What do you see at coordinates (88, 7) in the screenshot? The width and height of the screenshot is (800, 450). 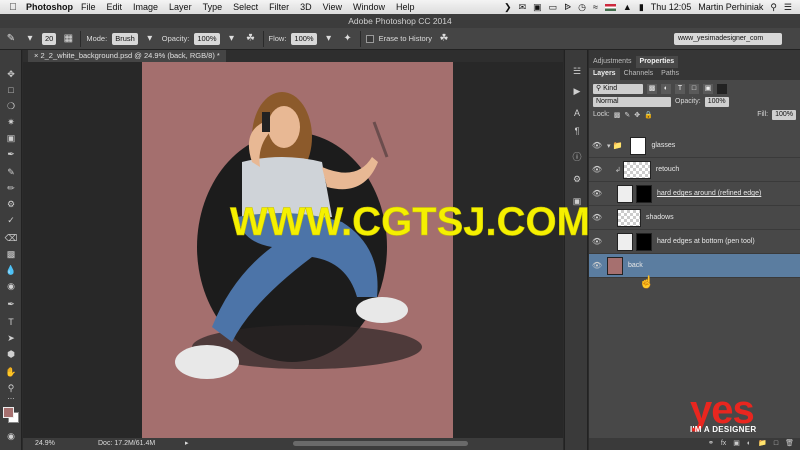 I see `menu-file: File` at bounding box center [88, 7].